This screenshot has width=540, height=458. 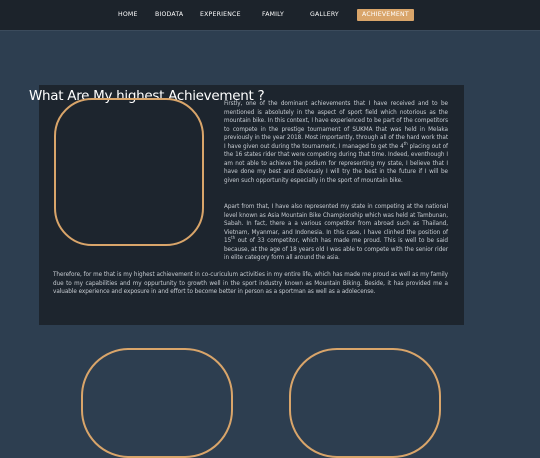 I want to click on profile-photo-frame, so click(x=129, y=172).